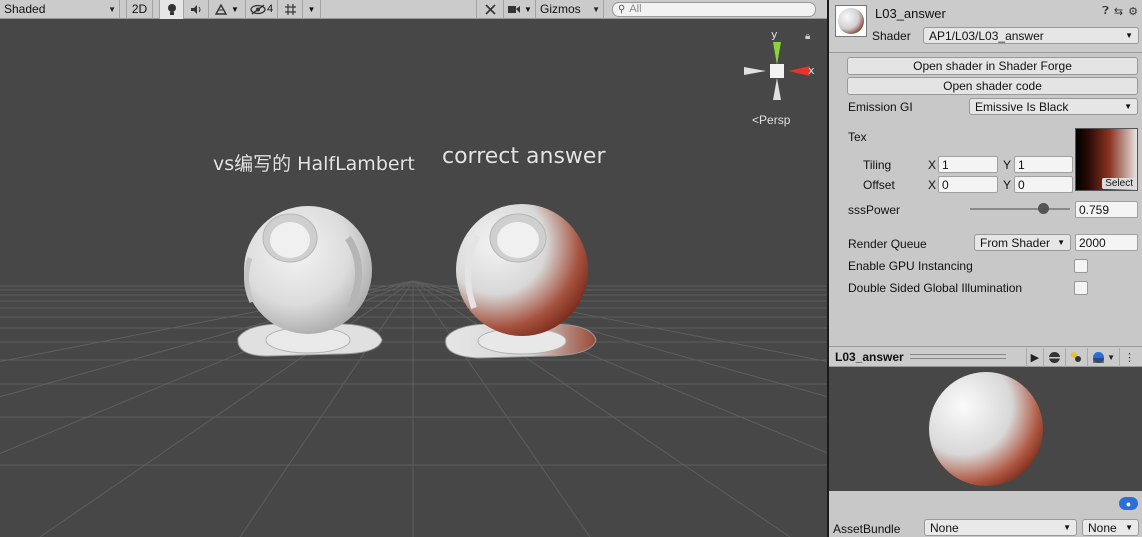 Image resolution: width=1142 pixels, height=537 pixels. Describe the element at coordinates (775, 120) in the screenshot. I see `projection-label: Persp` at that location.